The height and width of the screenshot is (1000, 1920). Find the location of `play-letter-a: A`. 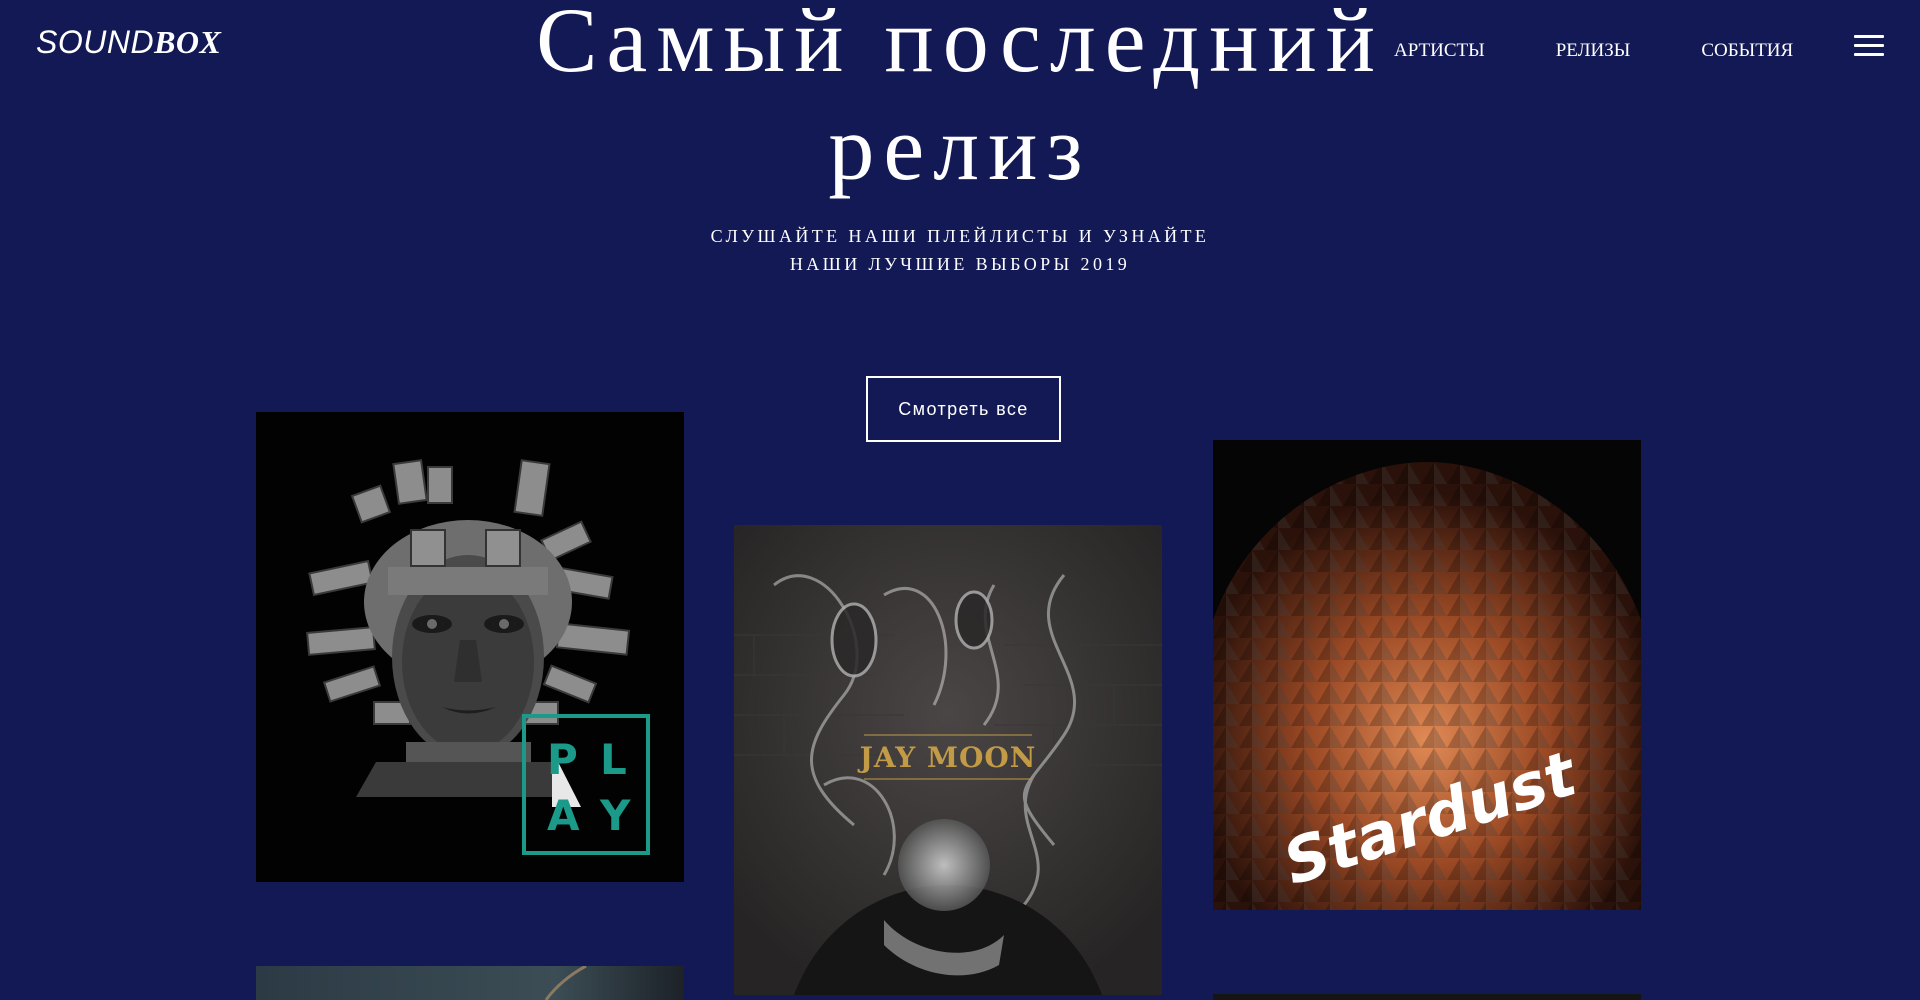

play-letter-a: A is located at coordinates (563, 815).